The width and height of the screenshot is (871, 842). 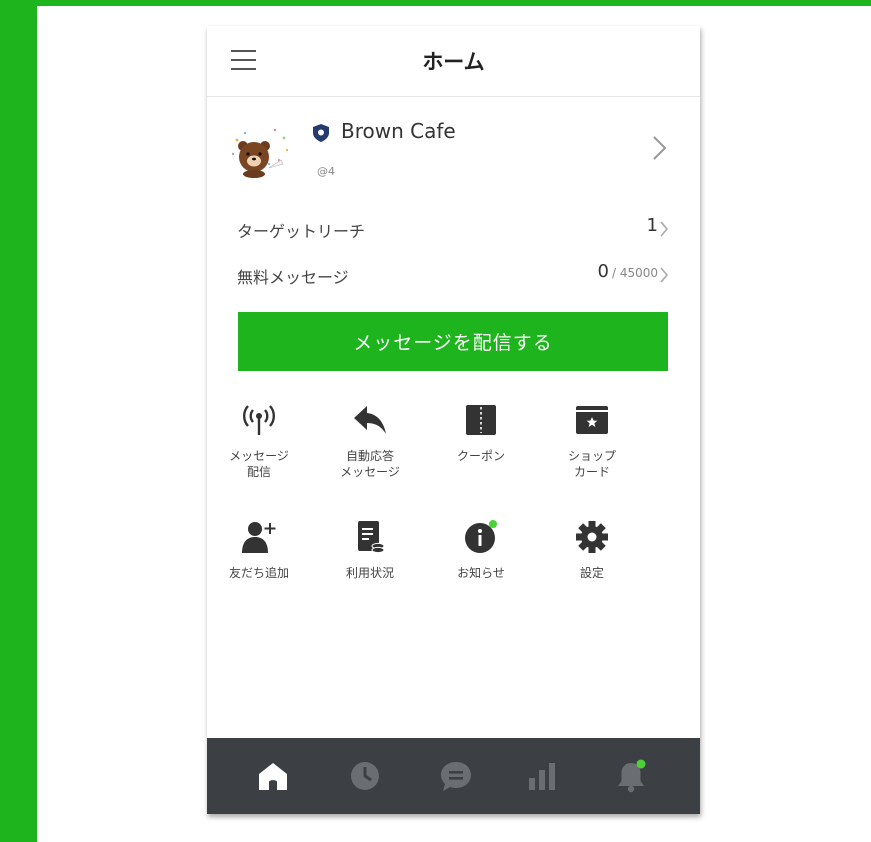 I want to click on free-messages-value: 0/ 45000, so click(x=627, y=271).